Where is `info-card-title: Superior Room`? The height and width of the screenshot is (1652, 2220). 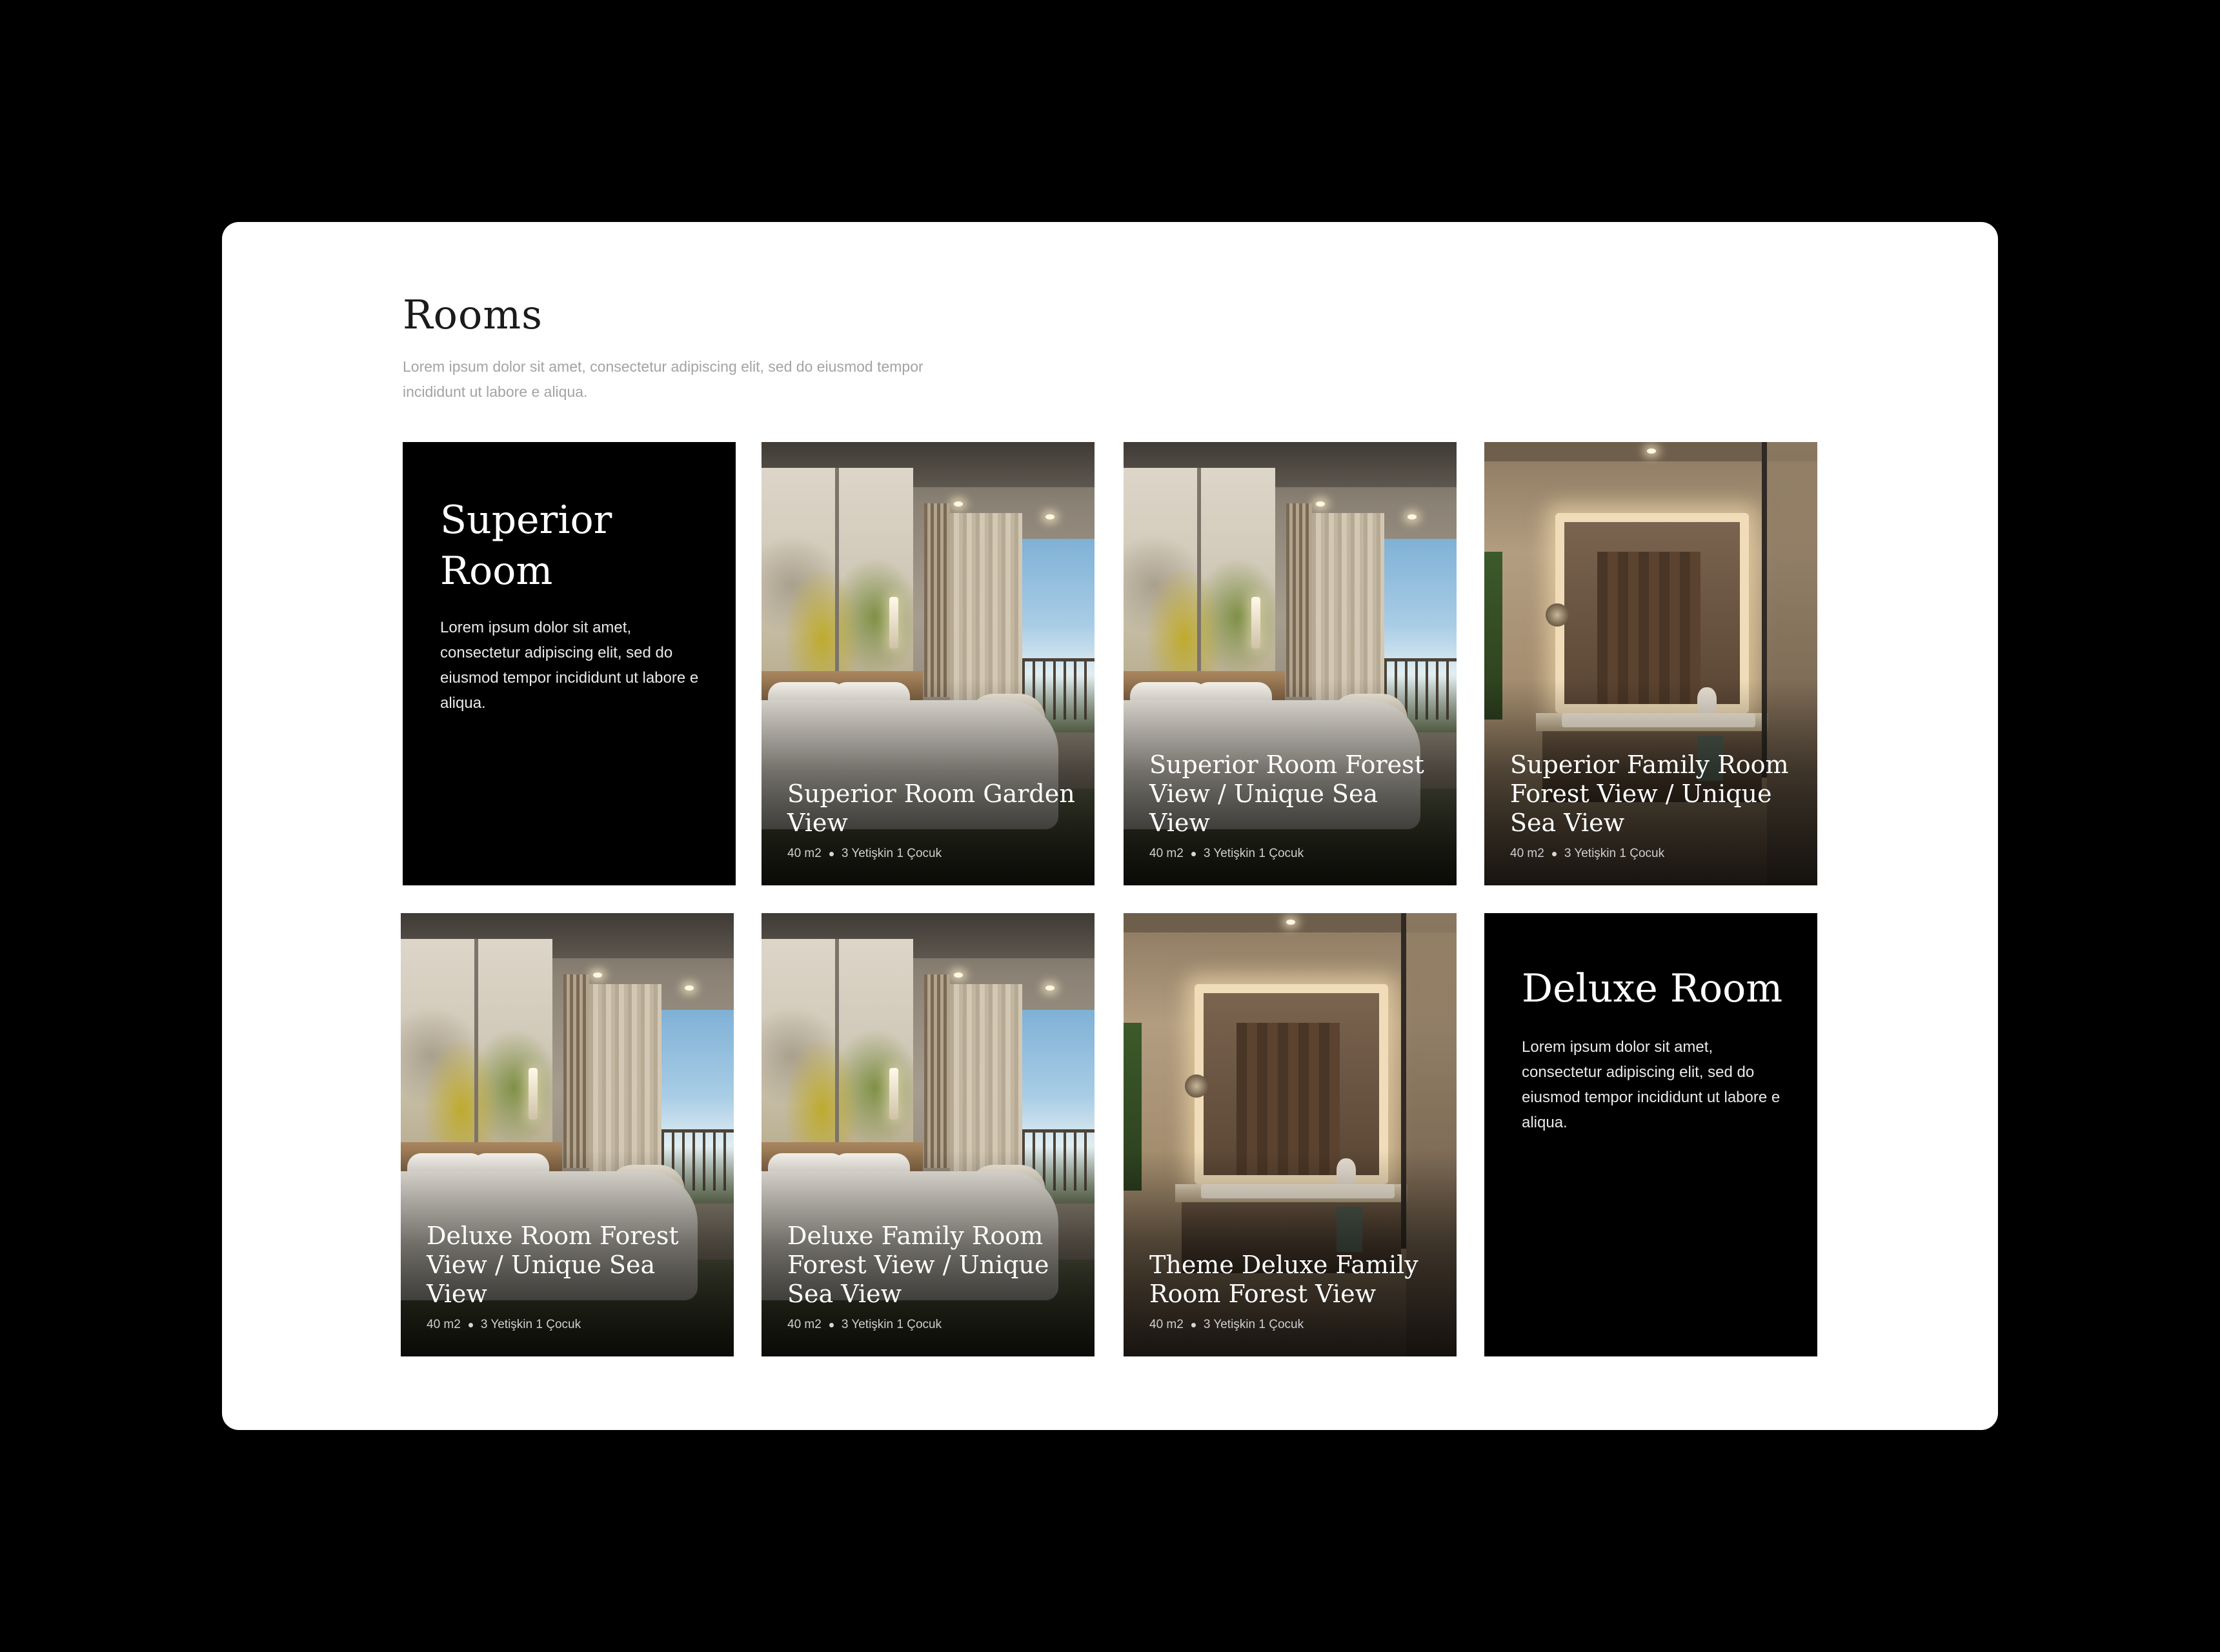 info-card-title: Superior Room is located at coordinates (526, 546).